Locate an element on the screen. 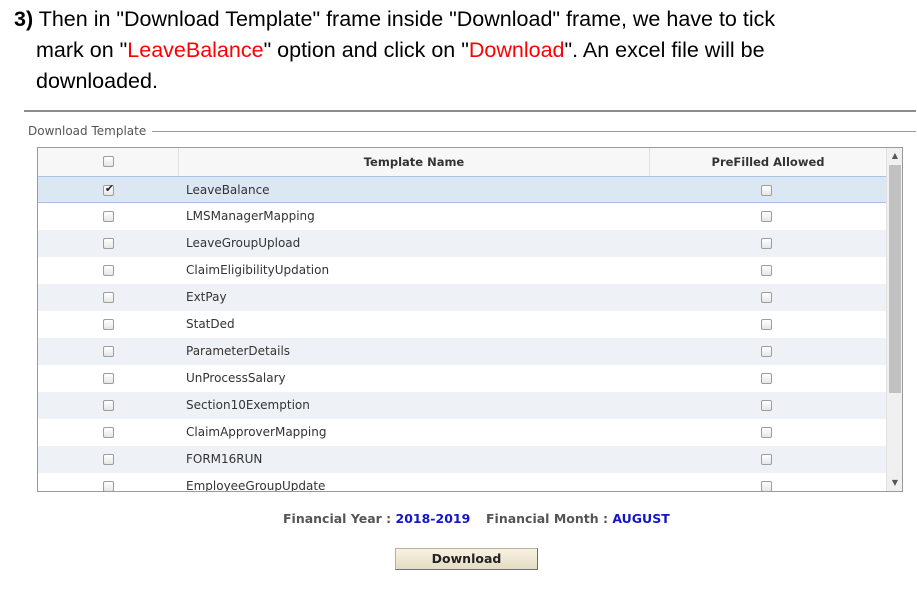  table-row: ✔ LeaveBalance is located at coordinates (462, 189).